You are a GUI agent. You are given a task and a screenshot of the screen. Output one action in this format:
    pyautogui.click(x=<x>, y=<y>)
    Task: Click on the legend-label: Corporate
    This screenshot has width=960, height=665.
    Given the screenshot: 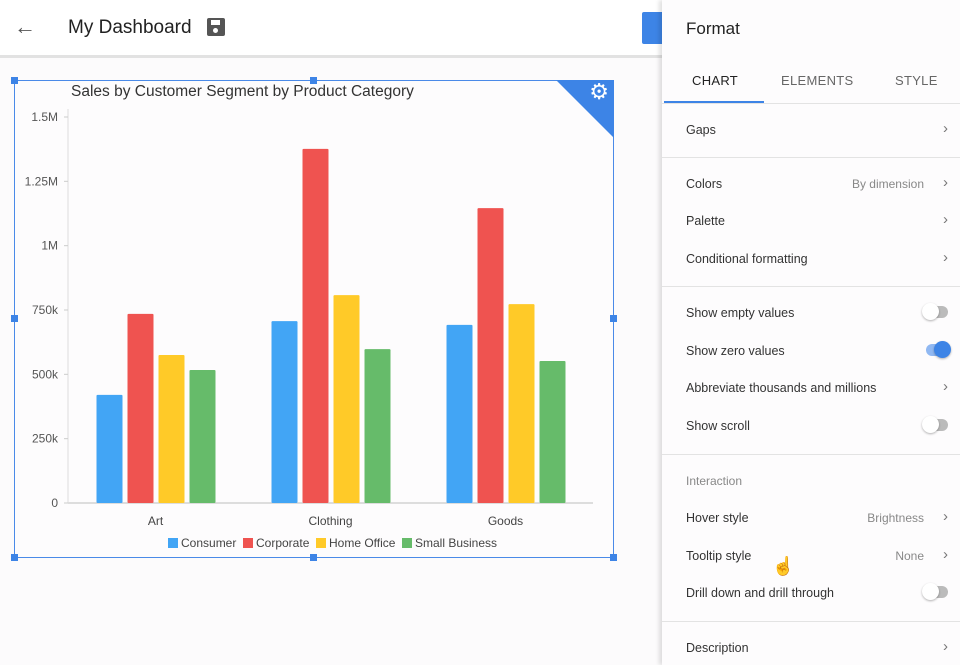 What is the action you would take?
    pyautogui.click(x=283, y=543)
    